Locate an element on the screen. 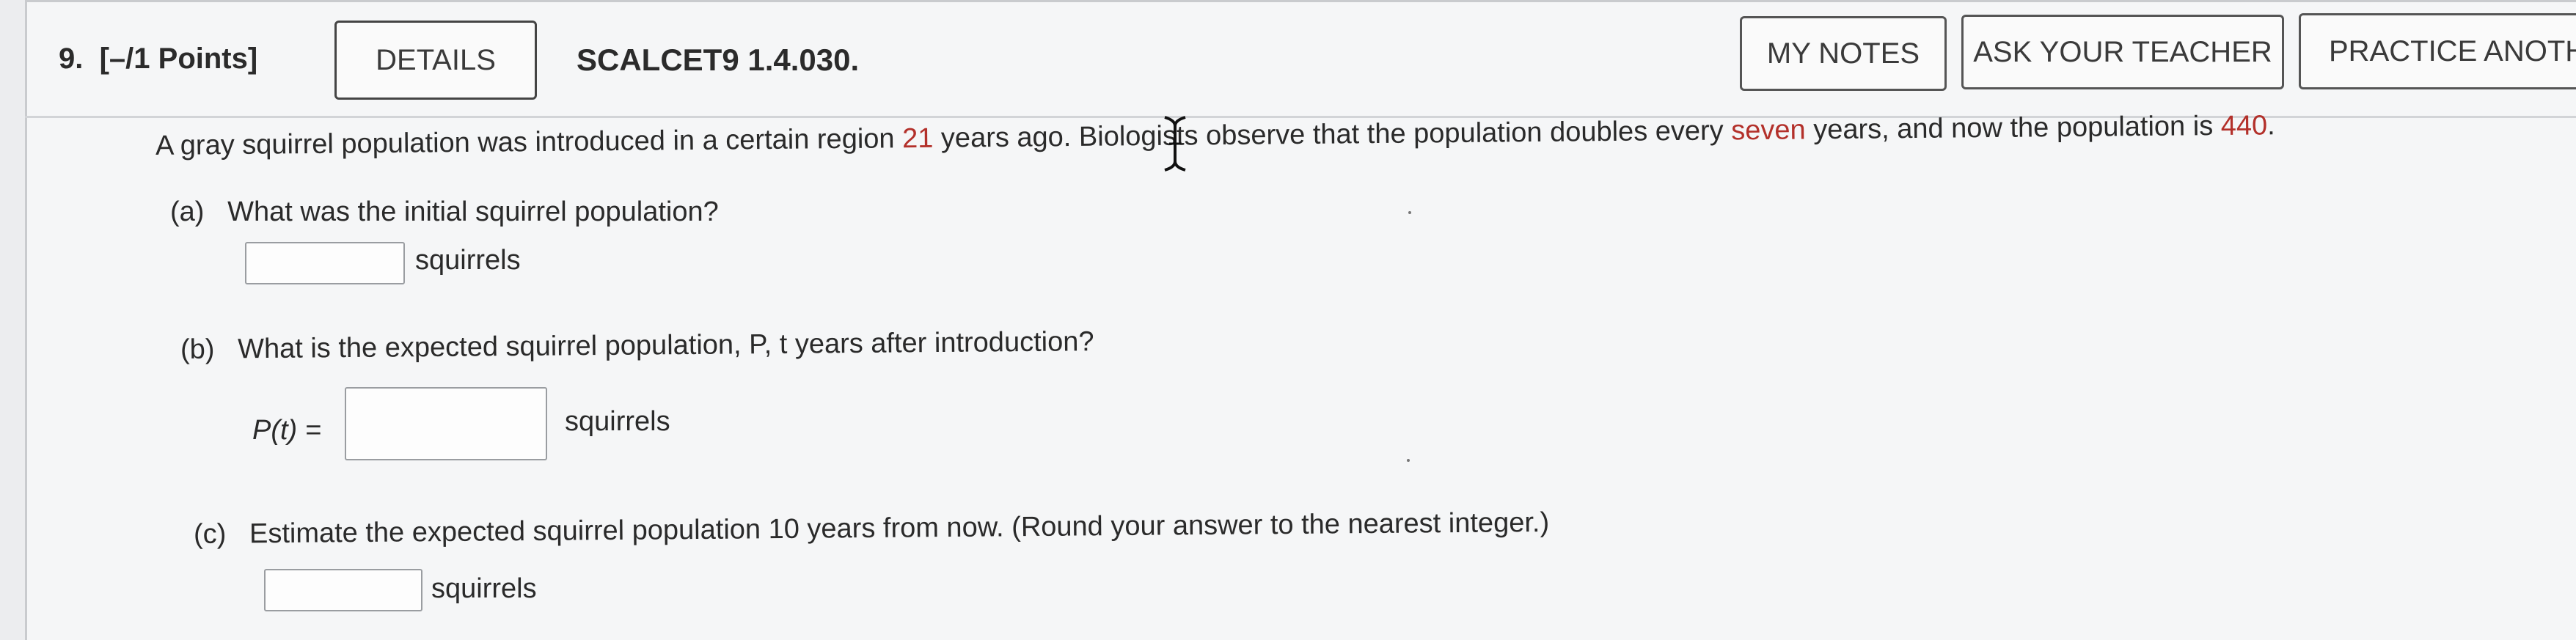 The width and height of the screenshot is (2576, 640). part-a-answer-input is located at coordinates (325, 263).